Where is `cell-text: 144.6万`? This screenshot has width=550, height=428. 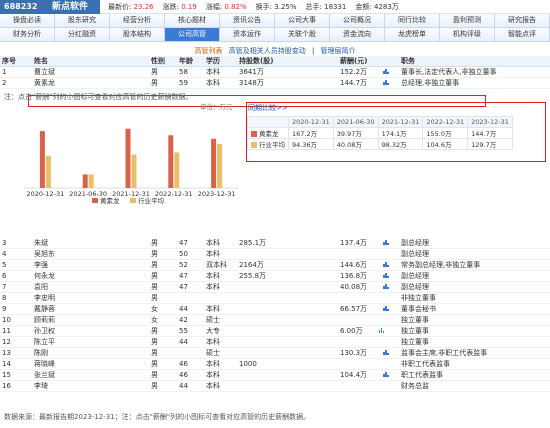 cell-text: 144.6万 is located at coordinates (354, 265).